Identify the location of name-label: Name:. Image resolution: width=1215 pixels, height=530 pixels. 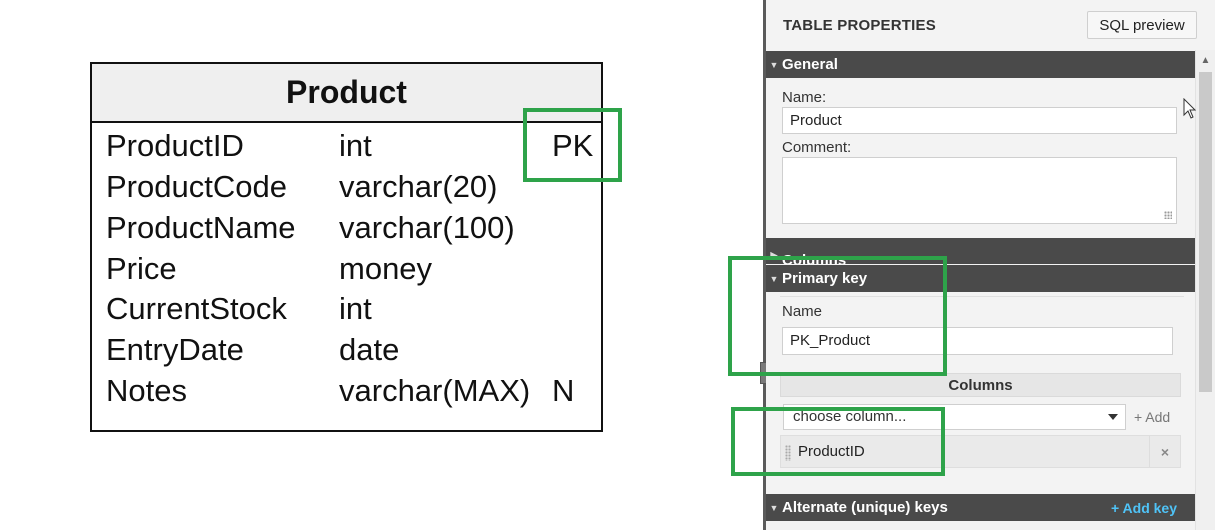
(804, 97).